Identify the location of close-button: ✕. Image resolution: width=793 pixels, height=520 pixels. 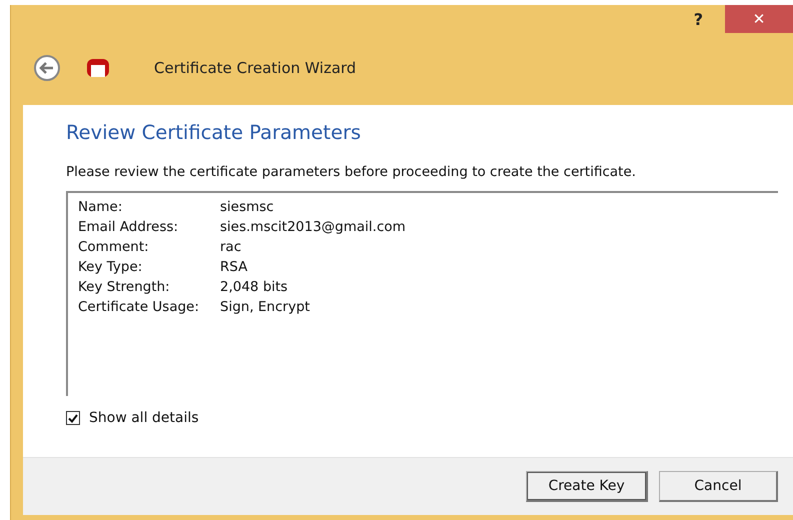
(759, 19).